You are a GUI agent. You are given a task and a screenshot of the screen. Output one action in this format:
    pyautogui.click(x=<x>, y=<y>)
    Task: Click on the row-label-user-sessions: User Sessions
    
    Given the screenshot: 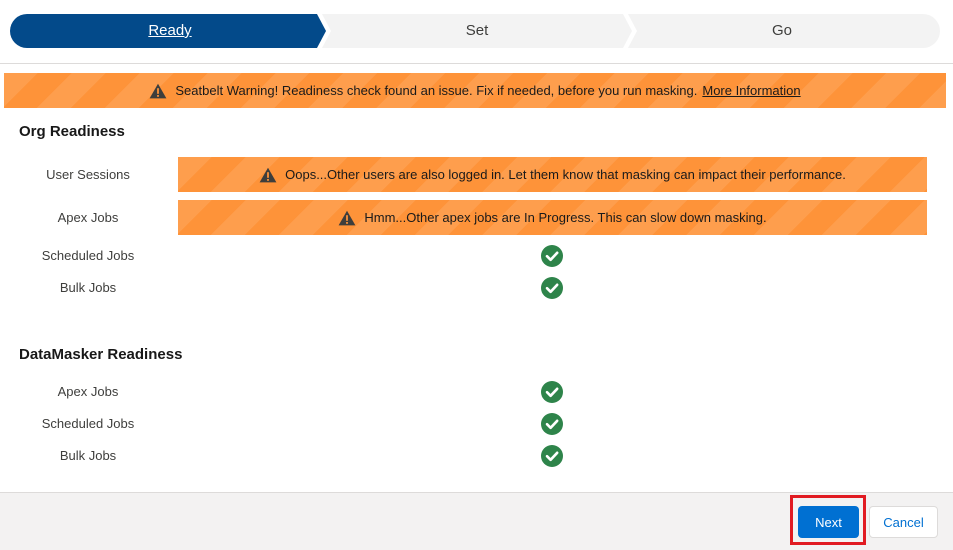 What is the action you would take?
    pyautogui.click(x=88, y=174)
    